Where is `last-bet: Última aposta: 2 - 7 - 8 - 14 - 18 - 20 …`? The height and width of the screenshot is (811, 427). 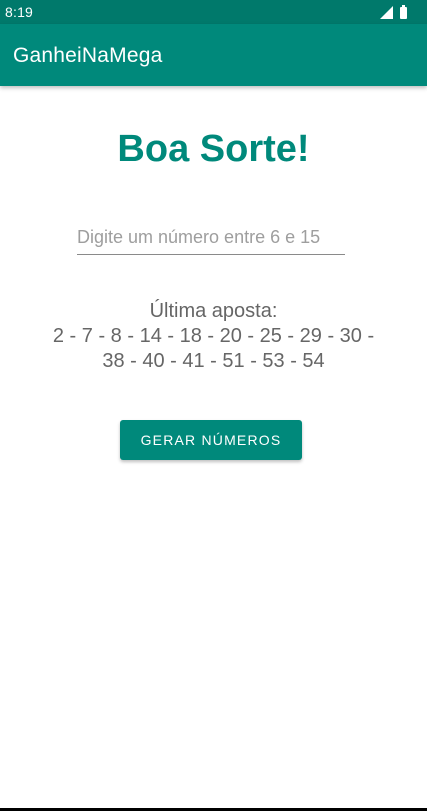
last-bet: Última aposta: 2 - 7 - 8 - 14 - 18 - 20 … is located at coordinates (213, 336).